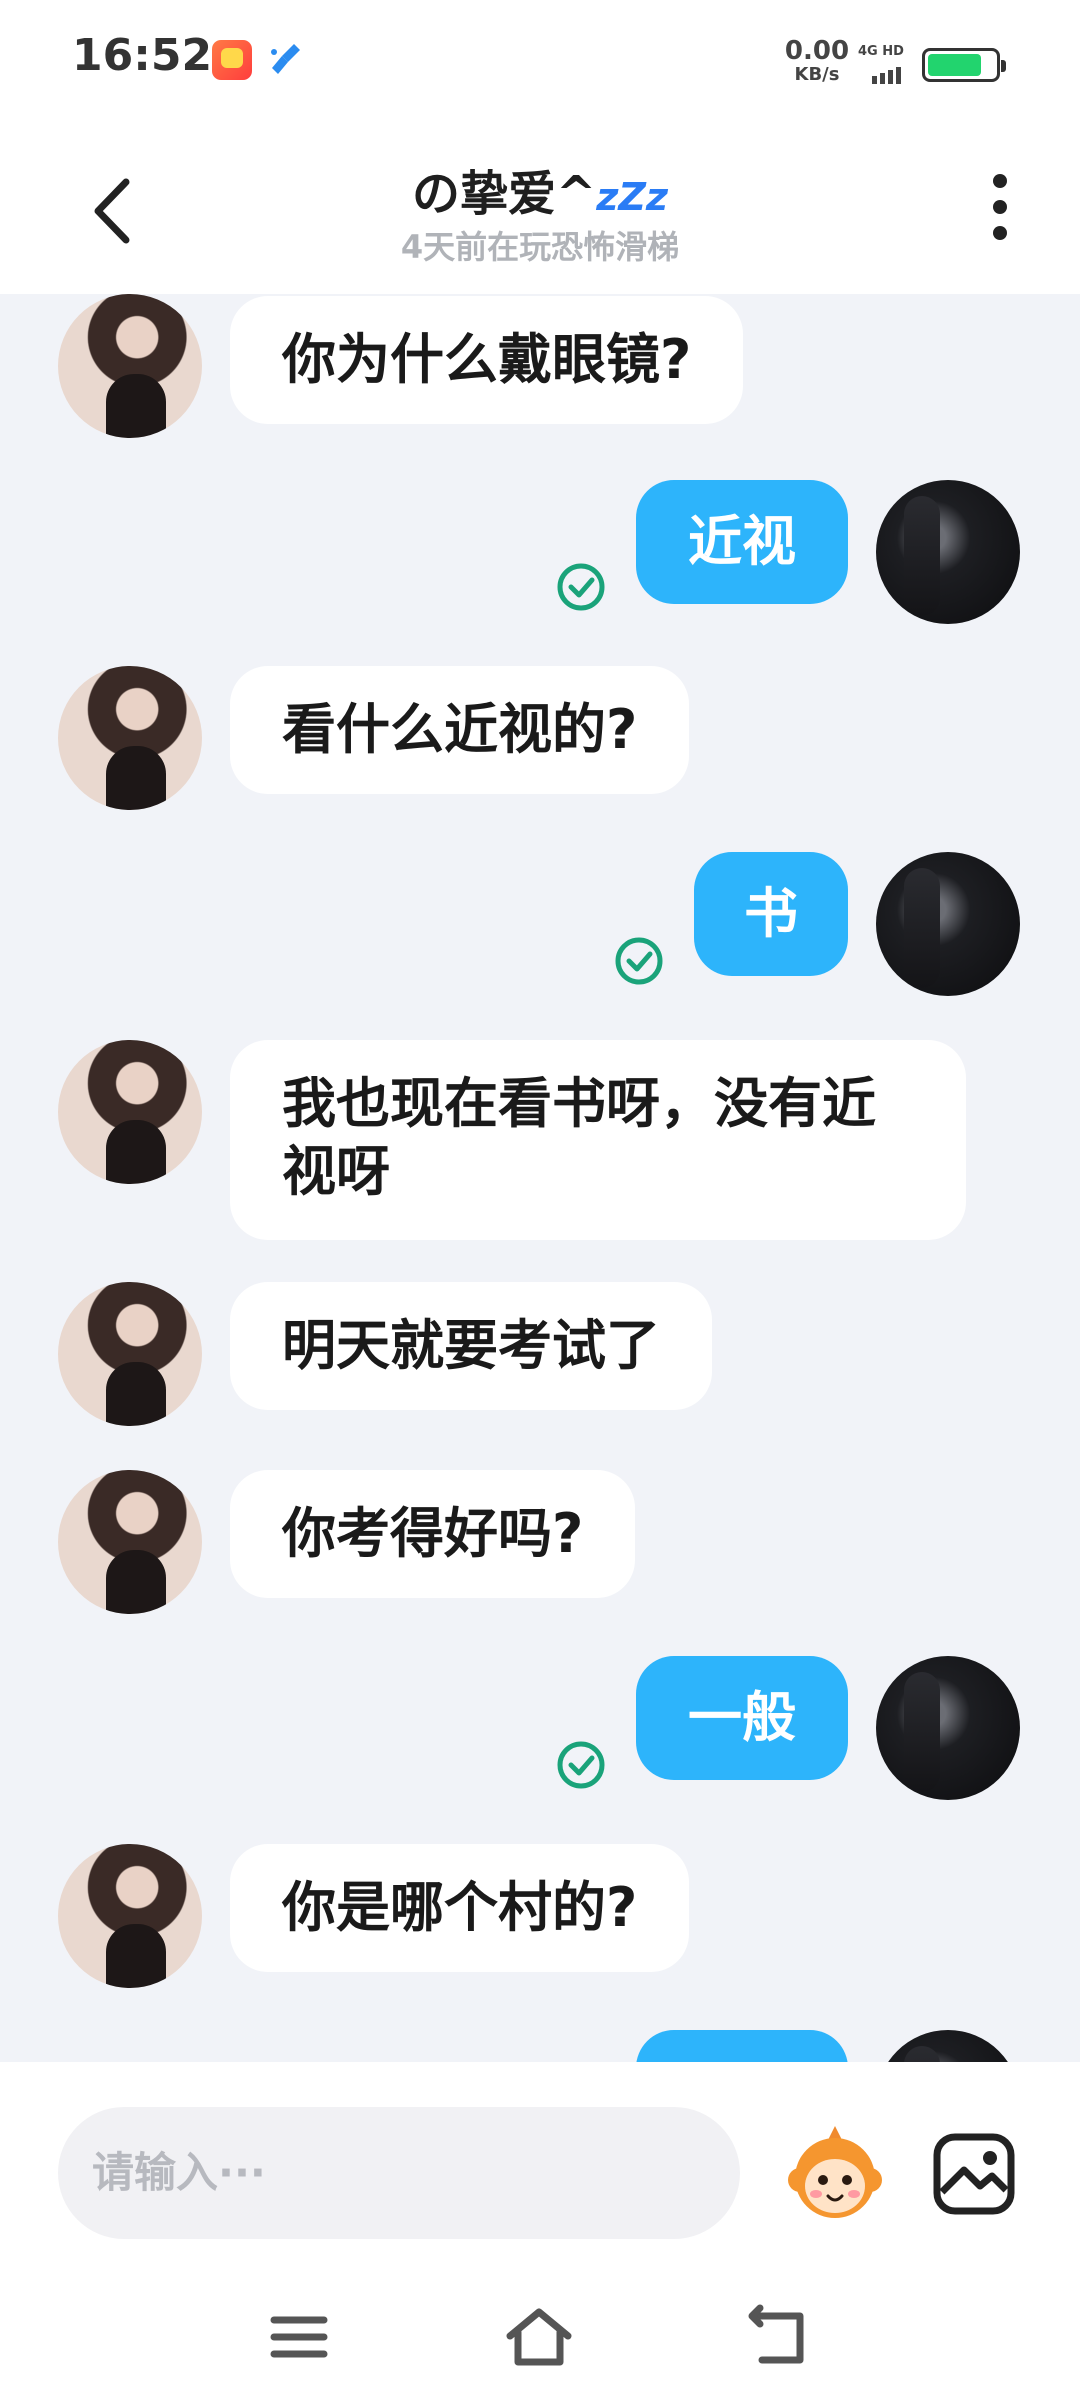 This screenshot has height=2408, width=1080. What do you see at coordinates (742, 1718) in the screenshot?
I see `outgoing-message: 一般` at bounding box center [742, 1718].